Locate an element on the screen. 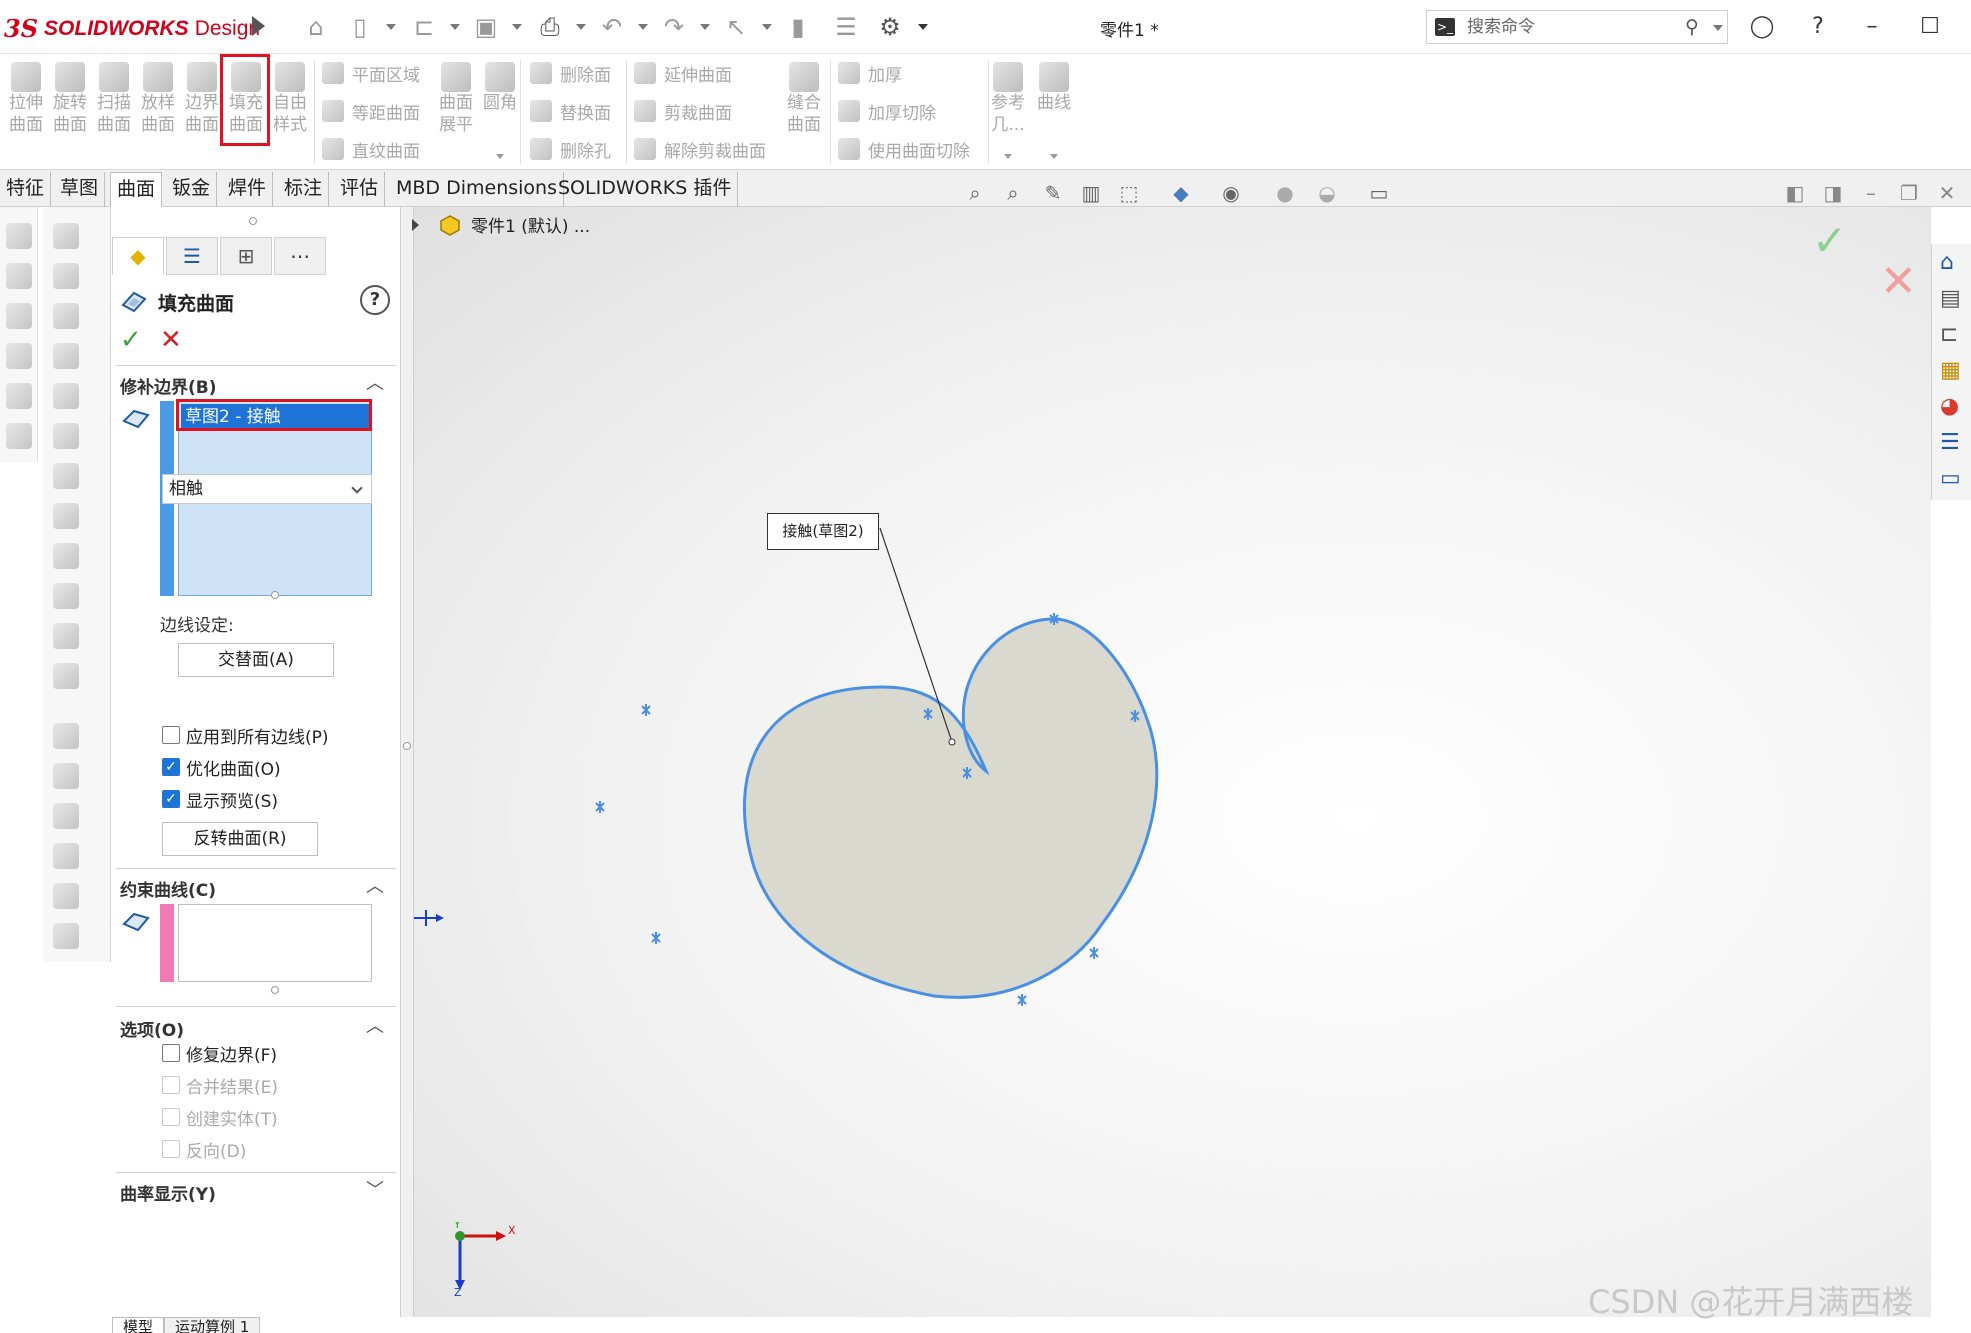  configuration-manager-tab: ⊞ is located at coordinates (246, 256).